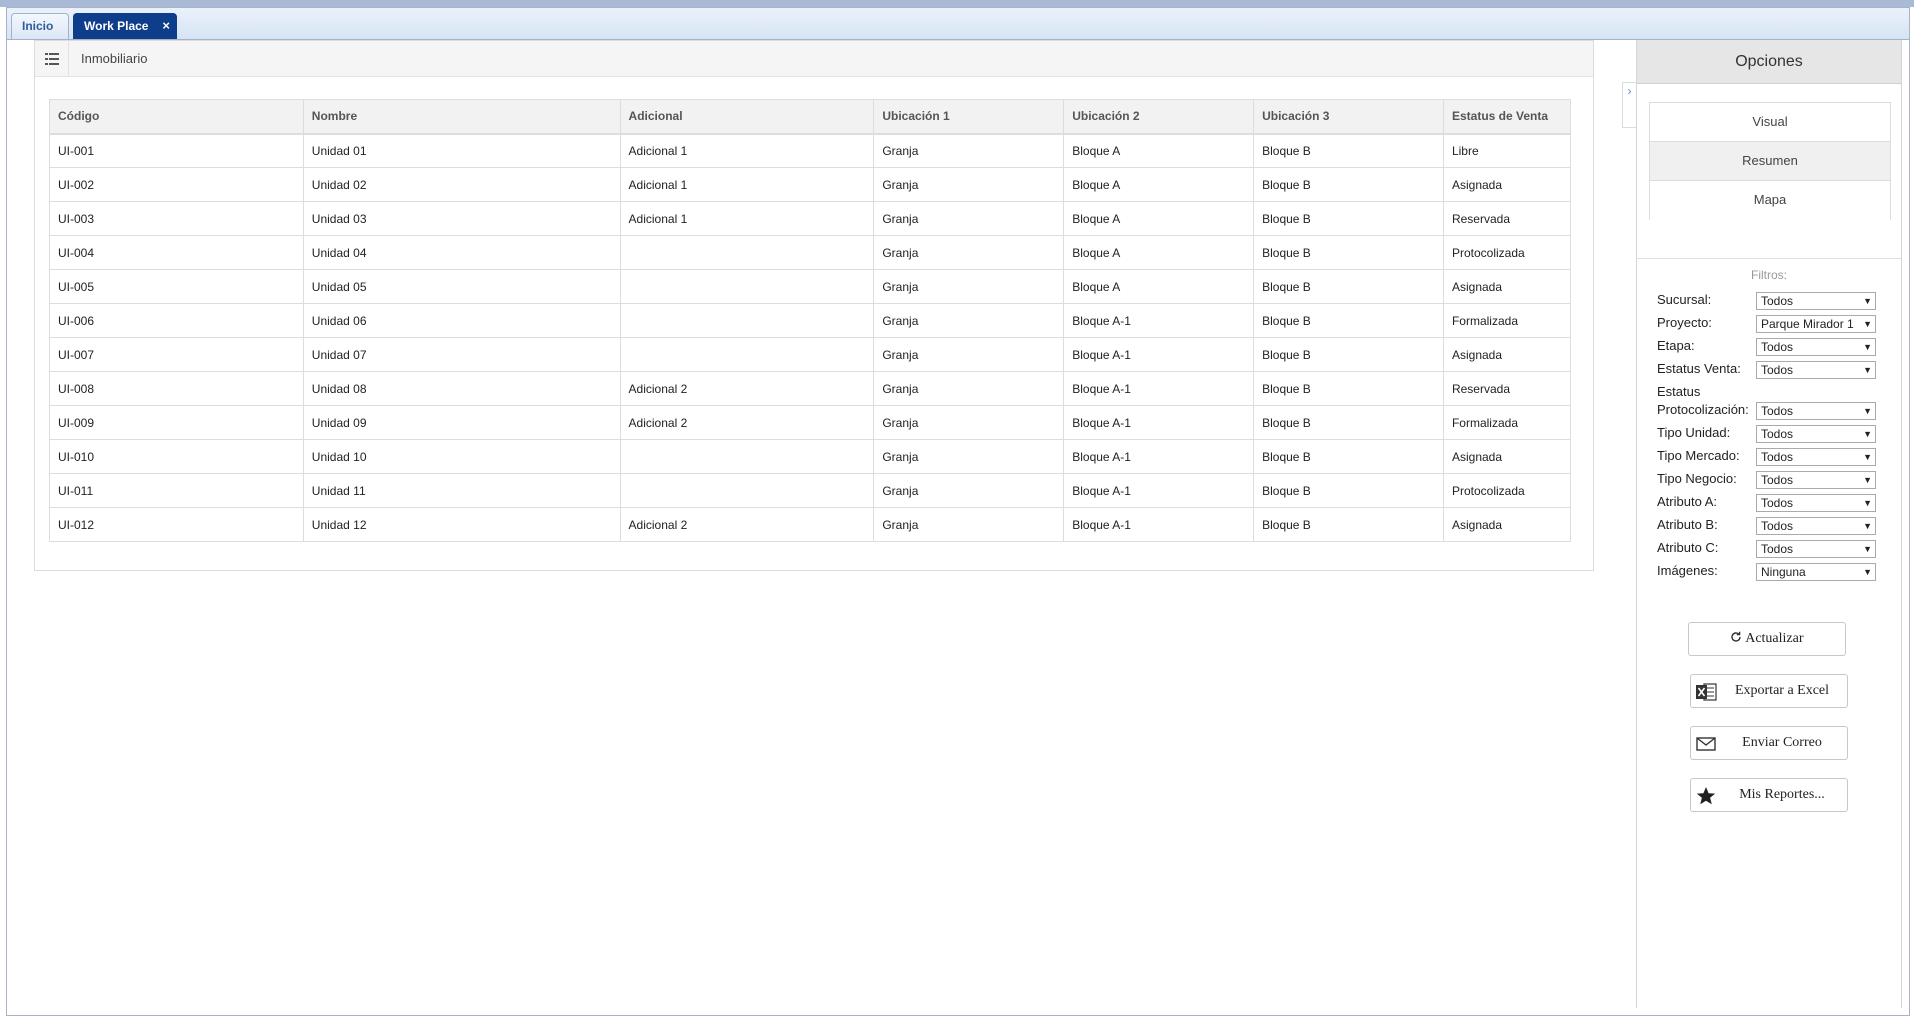 The height and width of the screenshot is (1024, 1914). I want to click on filter-label: Tipo Negocio:, so click(1697, 478).